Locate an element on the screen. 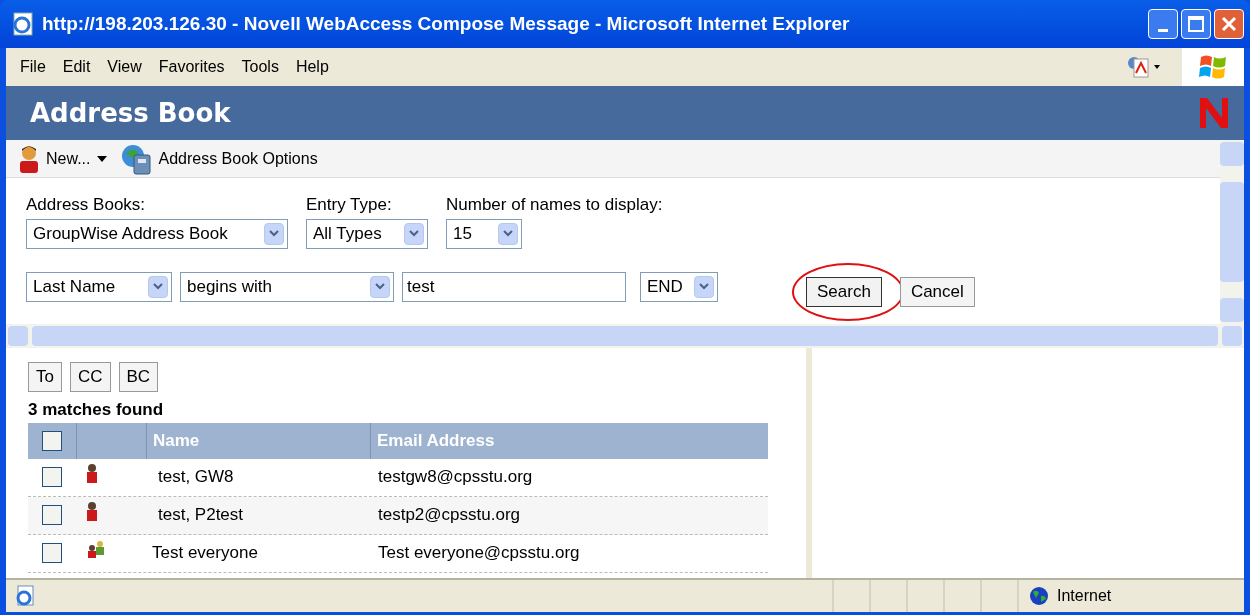  search-field: test is located at coordinates (514, 286).